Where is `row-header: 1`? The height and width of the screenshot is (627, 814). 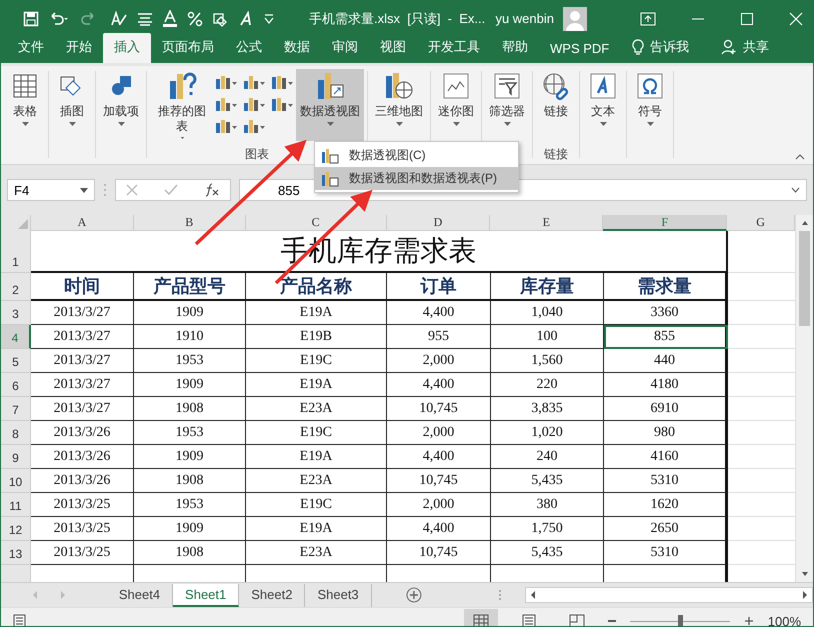
row-header: 1 is located at coordinates (16, 252).